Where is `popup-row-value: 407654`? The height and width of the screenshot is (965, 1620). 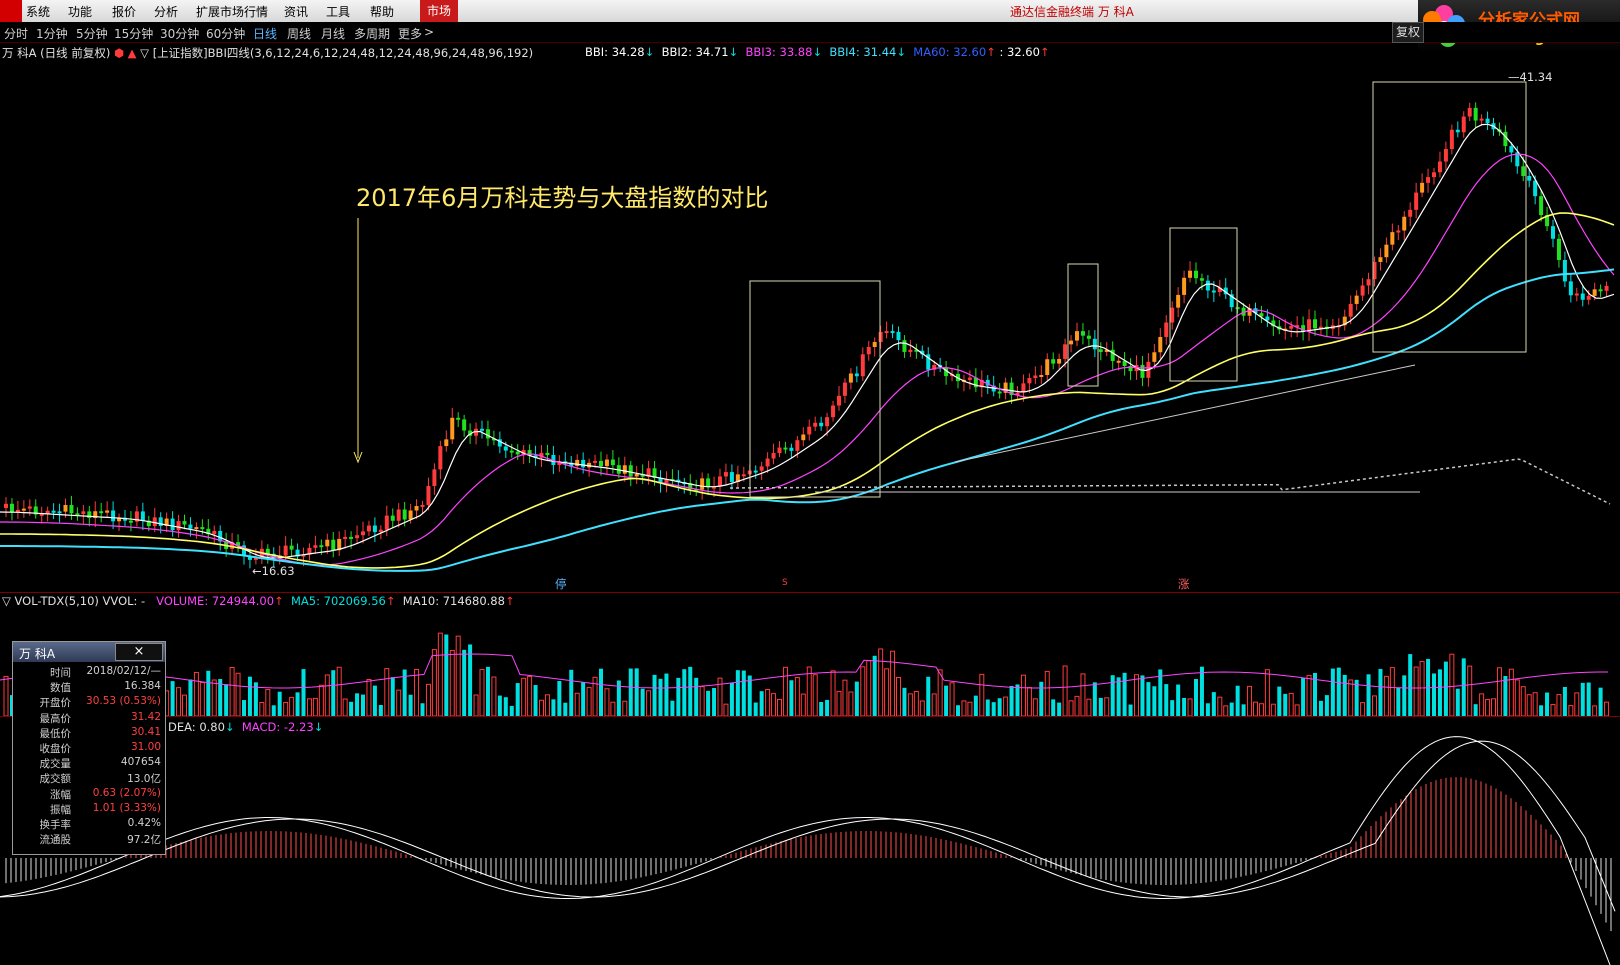 popup-row-value: 407654 is located at coordinates (140, 762).